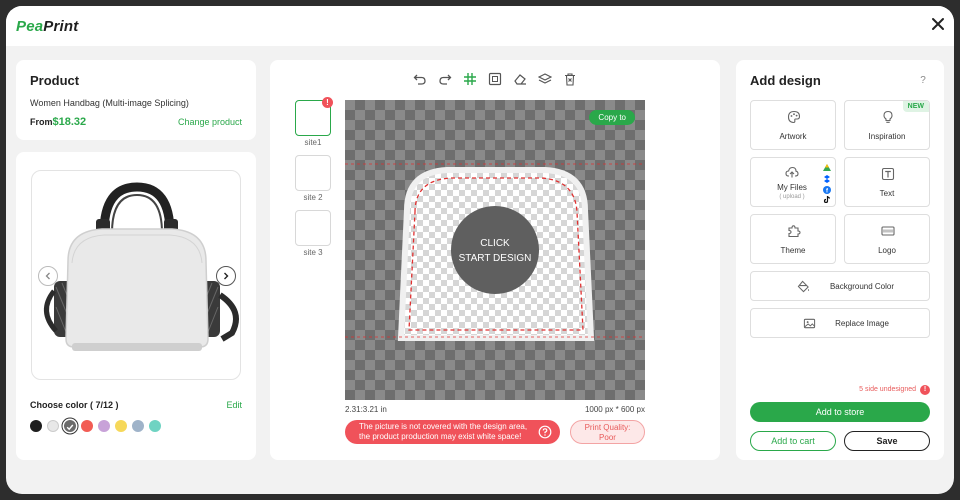  I want to click on grid-icon, so click(470, 79).